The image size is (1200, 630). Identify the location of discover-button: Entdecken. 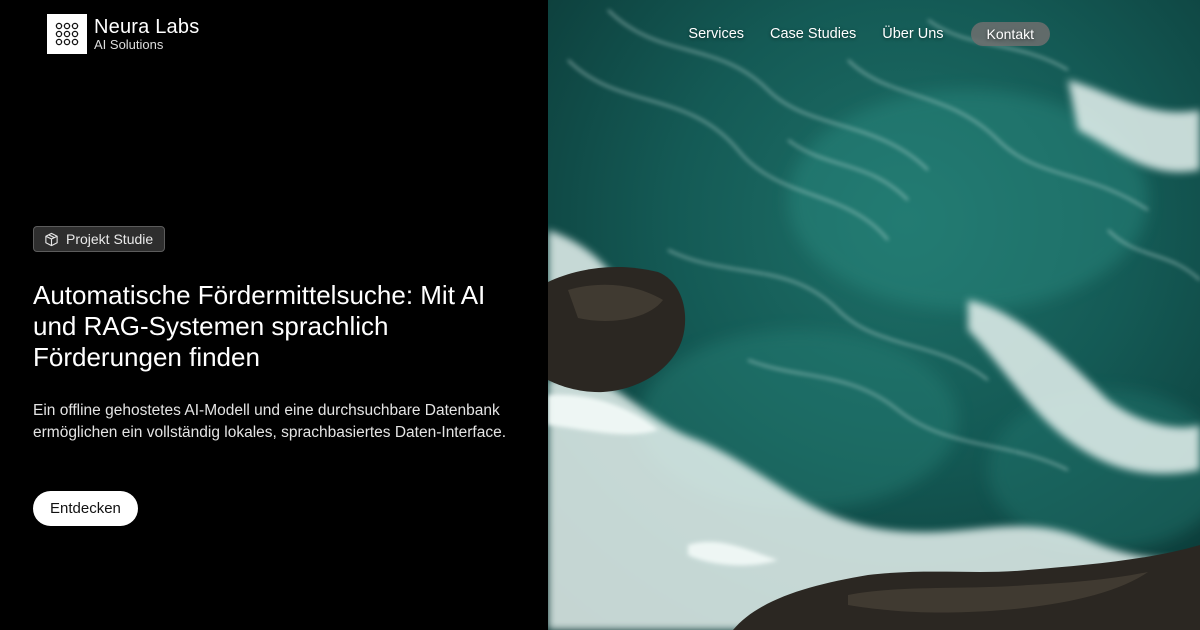
(85, 508).